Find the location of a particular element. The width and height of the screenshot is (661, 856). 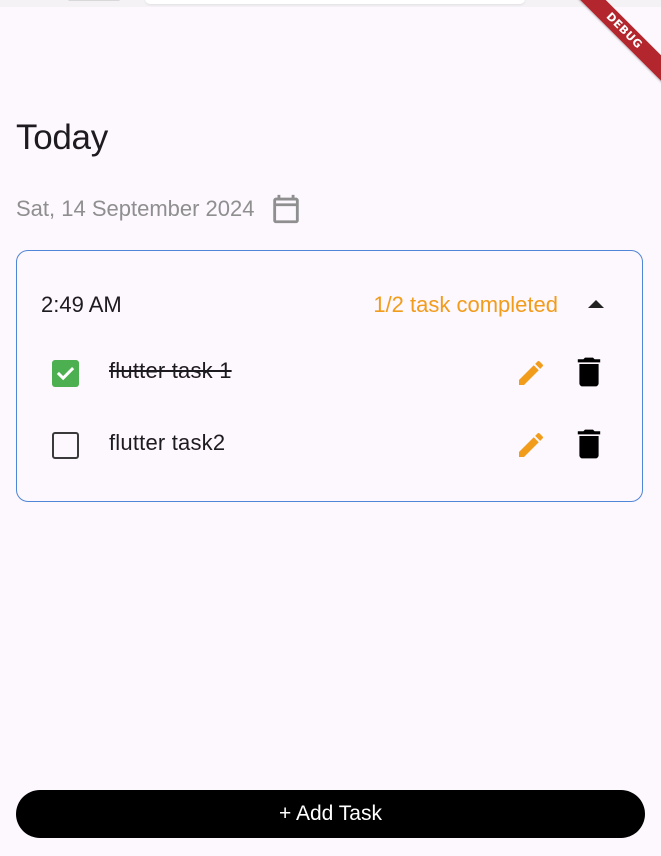

add-task-button: + Add Task is located at coordinates (330, 814).